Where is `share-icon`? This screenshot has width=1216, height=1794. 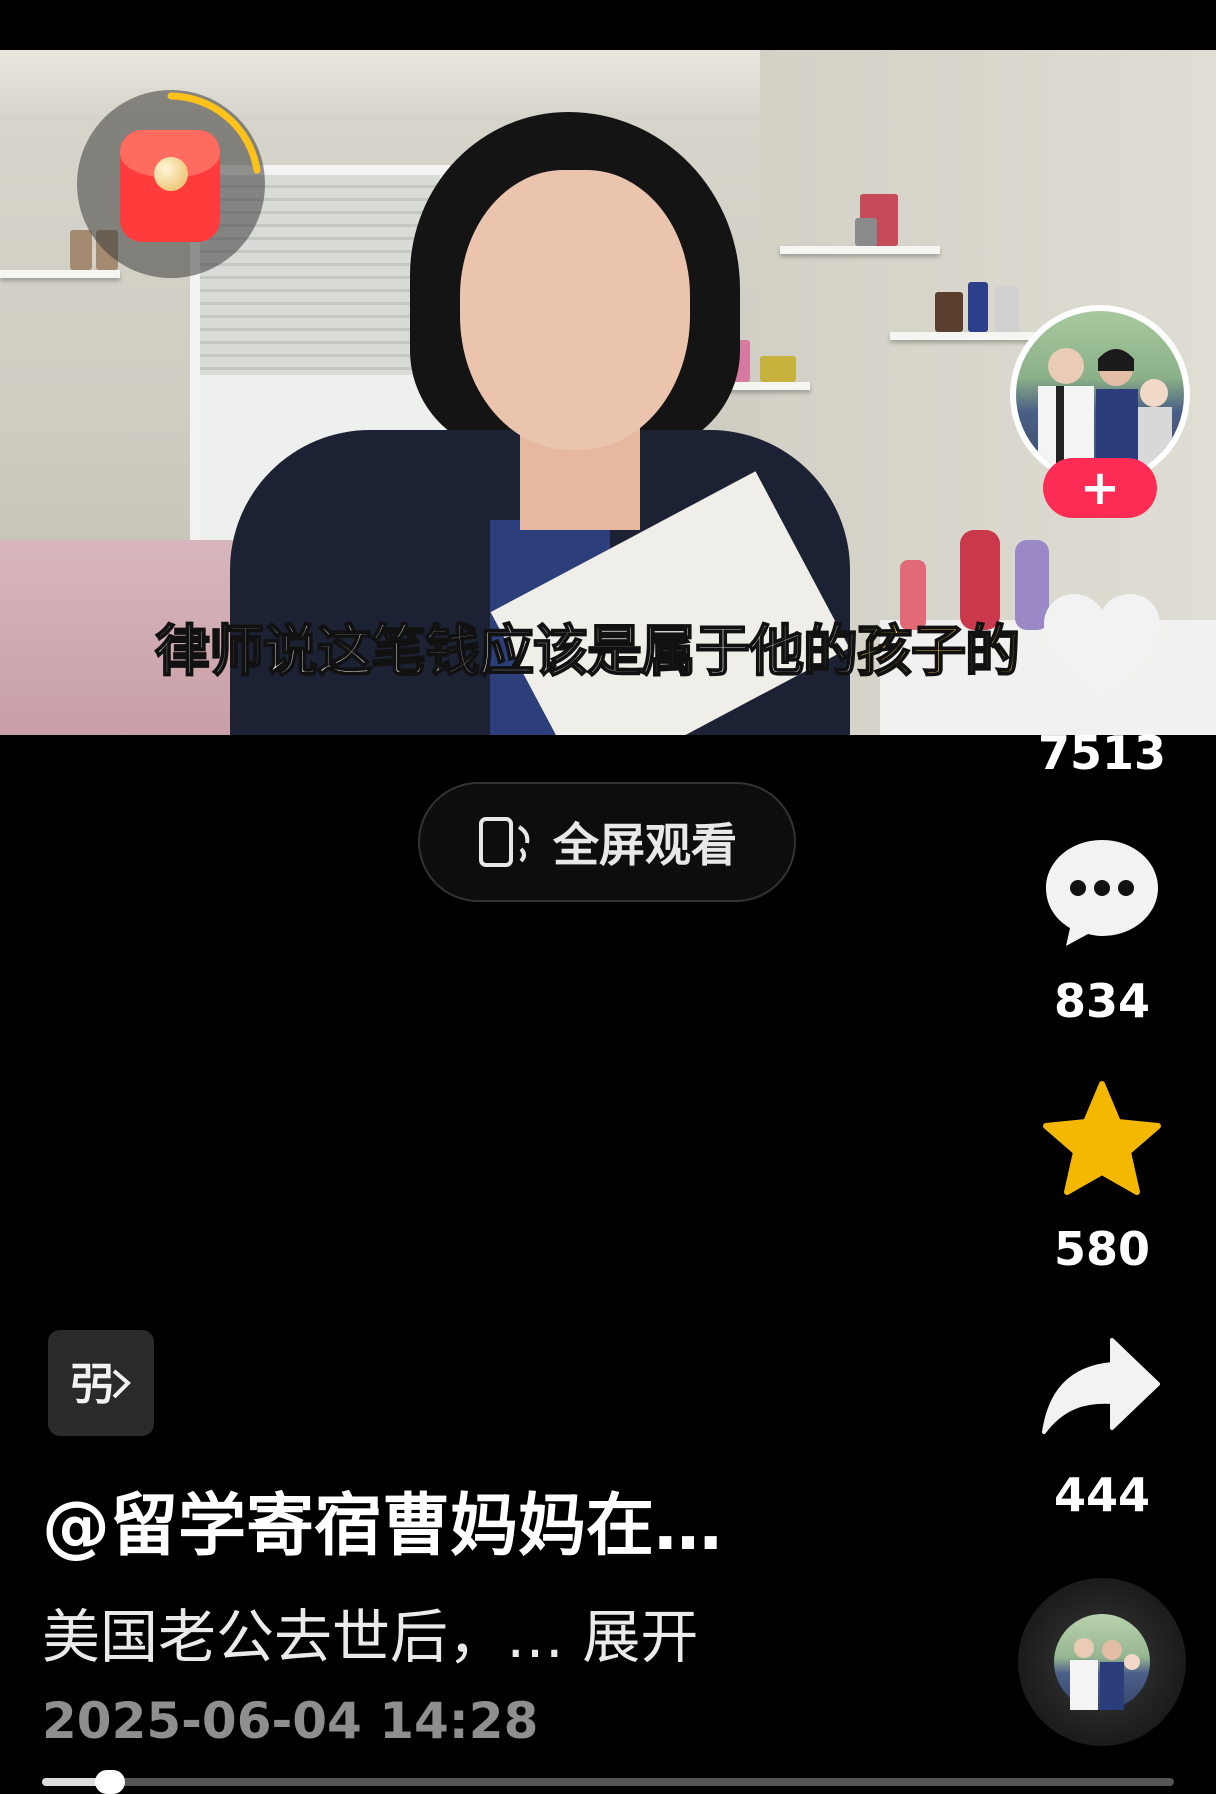 share-icon is located at coordinates (1102, 1386).